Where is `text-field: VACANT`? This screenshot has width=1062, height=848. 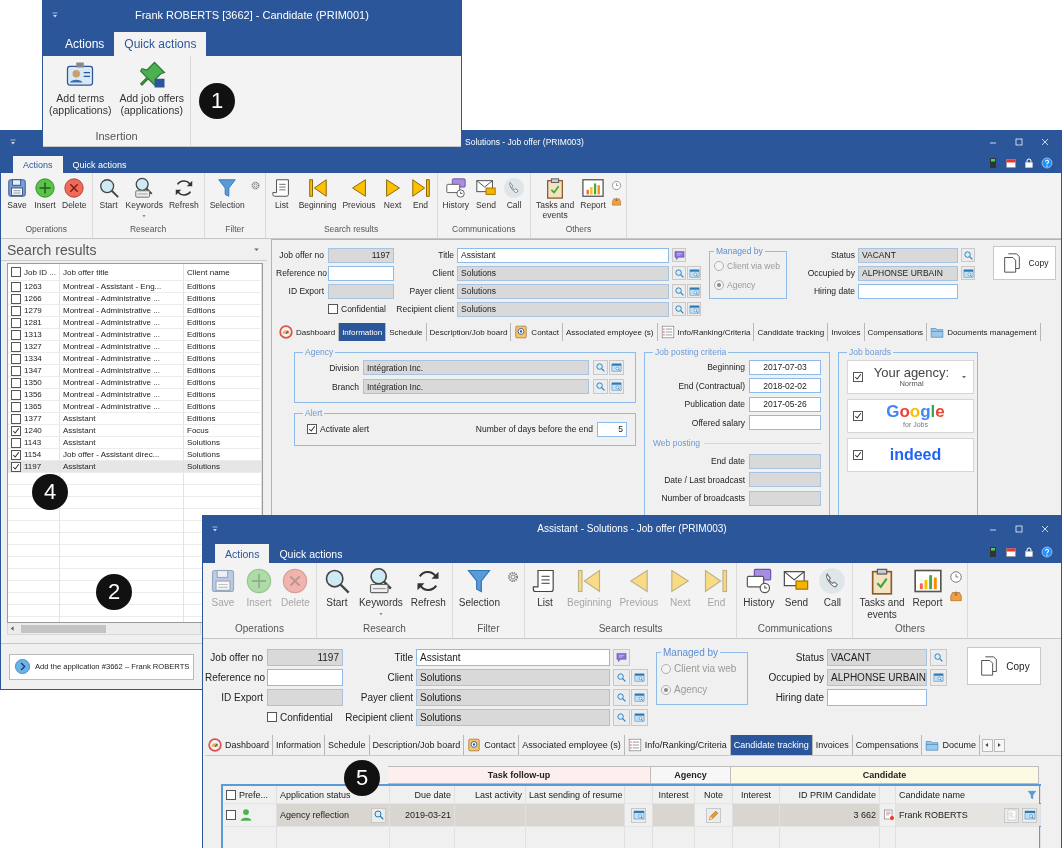
text-field: VACANT is located at coordinates (877, 657).